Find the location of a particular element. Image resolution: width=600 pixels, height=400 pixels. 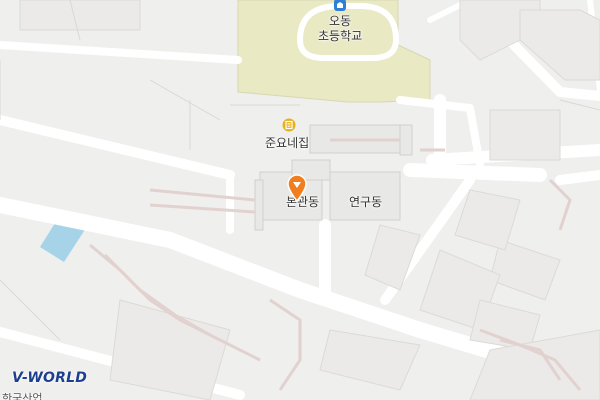

school-icon is located at coordinates (340, 6).